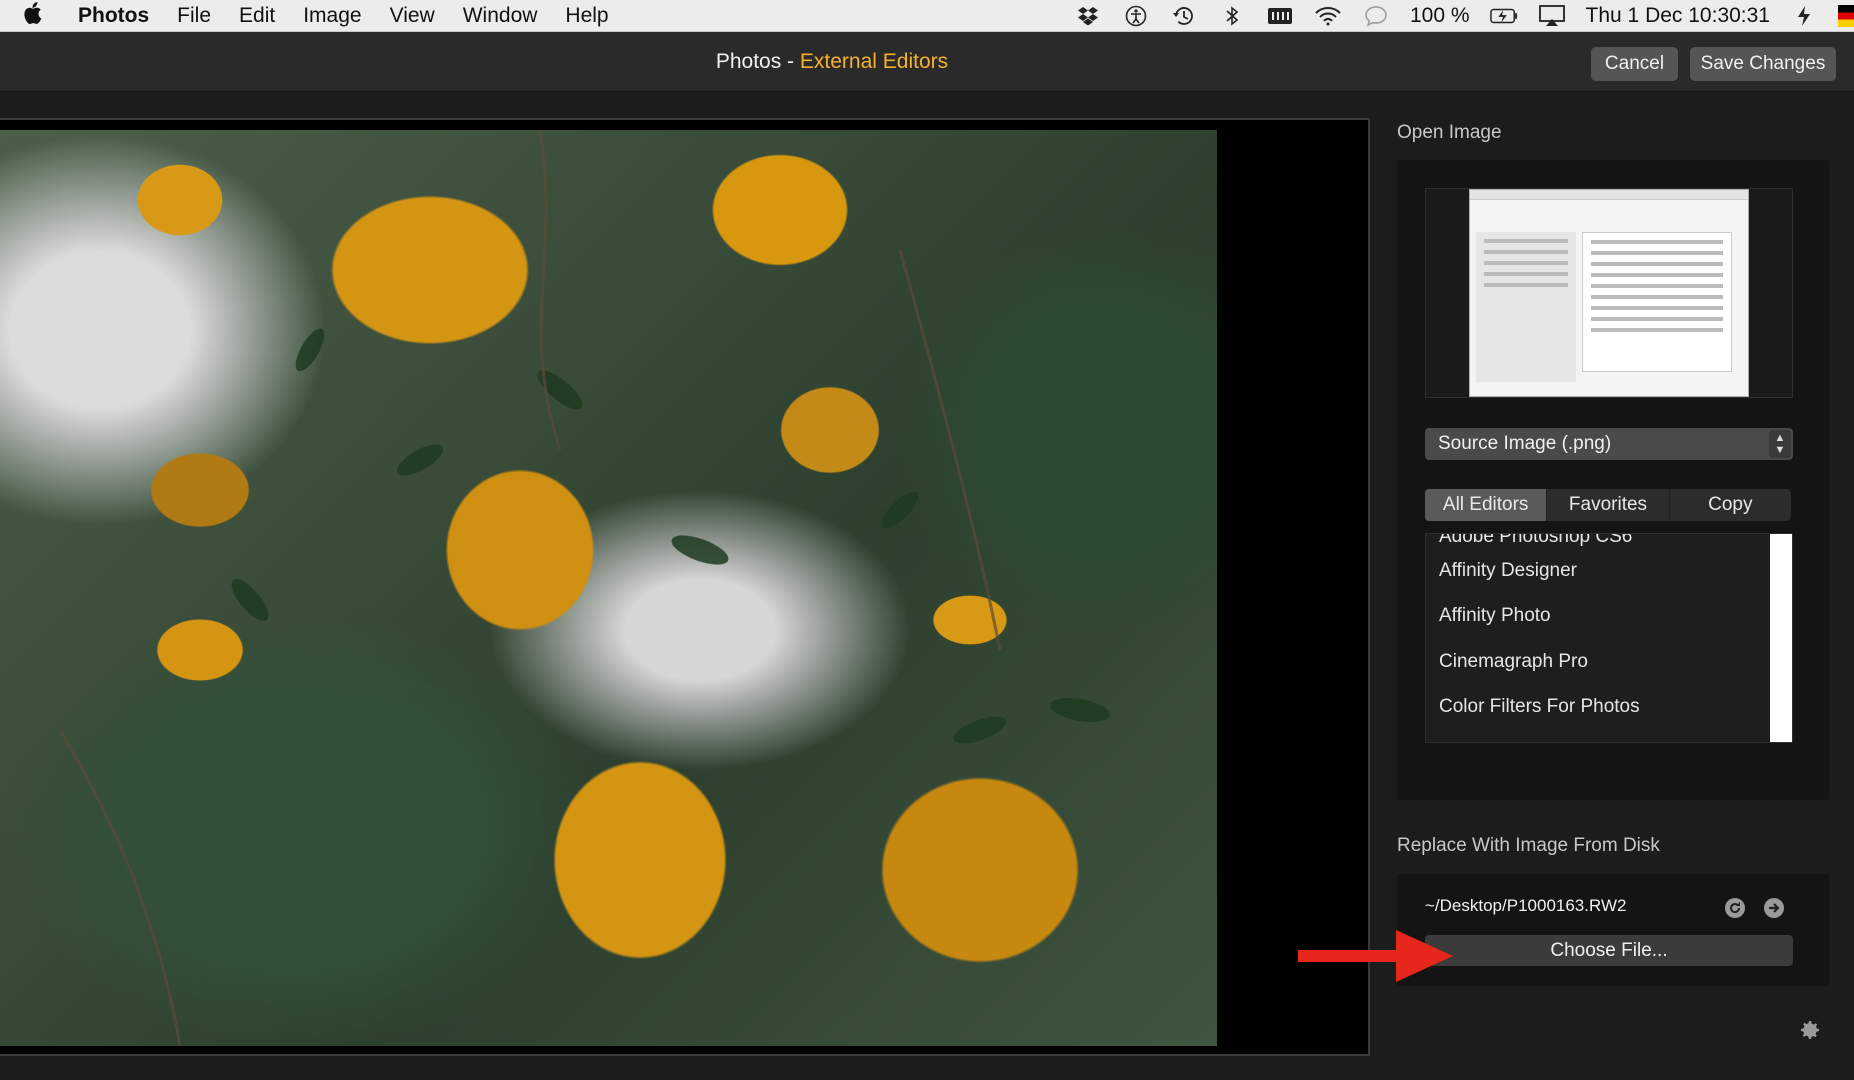  I want to click on list-item: ColorStrokes, so click(1609, 736).